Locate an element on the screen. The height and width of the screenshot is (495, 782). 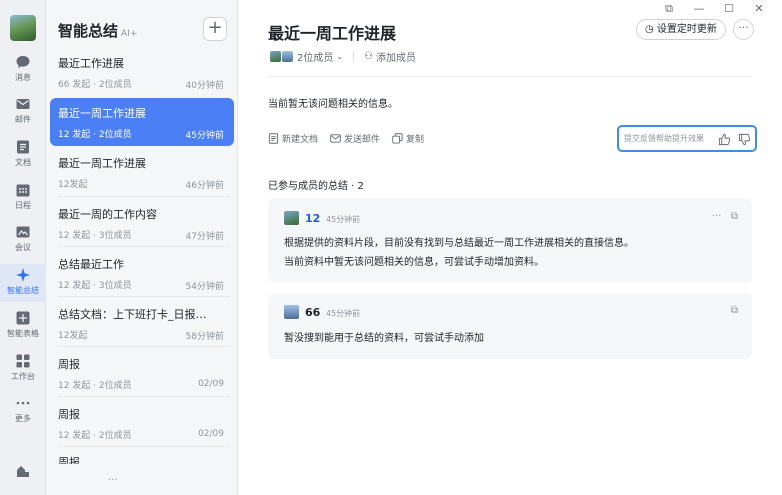
rail-item-more: 更多 is located at coordinates (23, 415).